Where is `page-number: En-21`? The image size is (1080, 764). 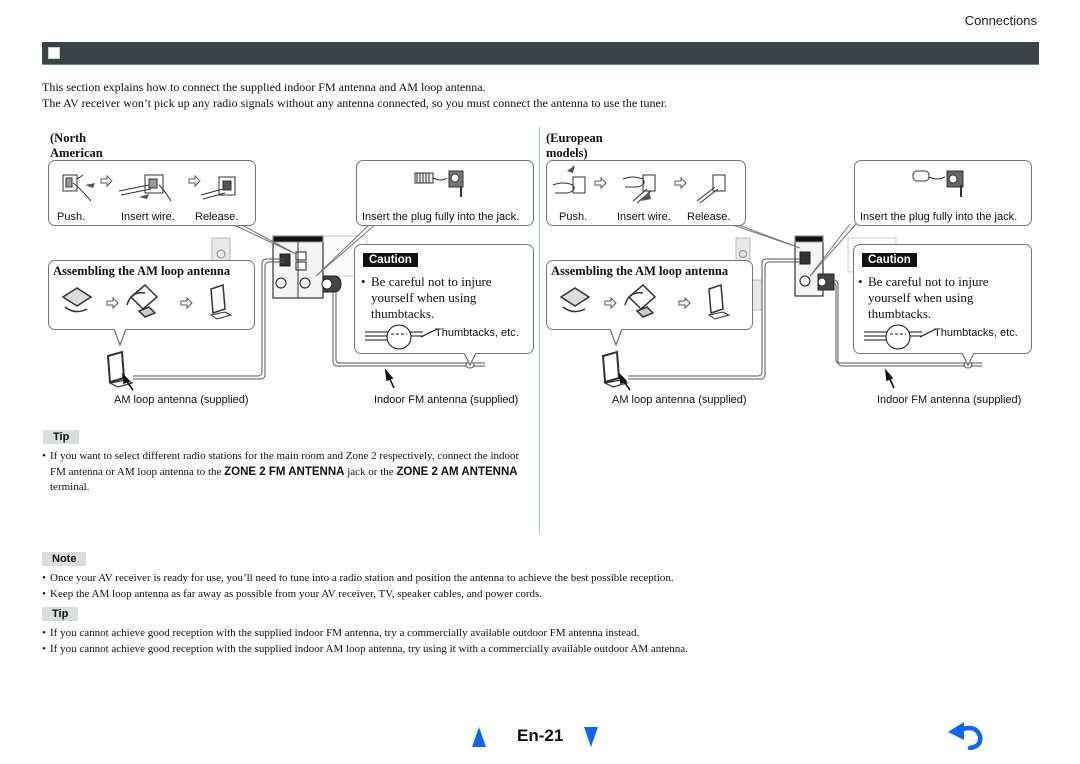 page-number: En-21 is located at coordinates (540, 735).